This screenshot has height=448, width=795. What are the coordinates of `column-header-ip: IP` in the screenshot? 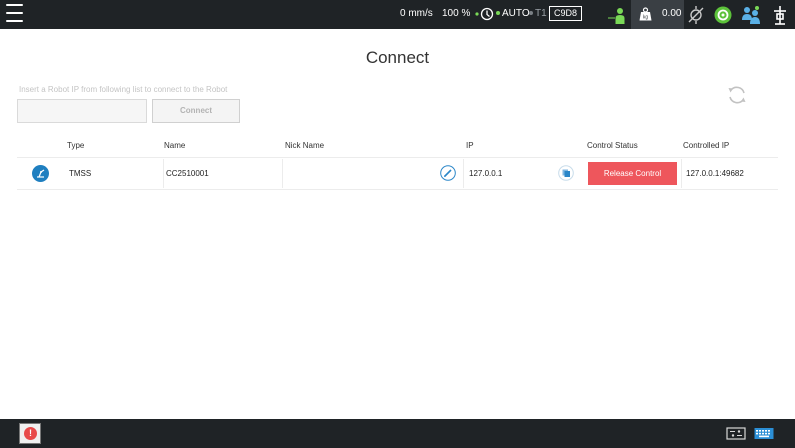 It's located at (470, 145).